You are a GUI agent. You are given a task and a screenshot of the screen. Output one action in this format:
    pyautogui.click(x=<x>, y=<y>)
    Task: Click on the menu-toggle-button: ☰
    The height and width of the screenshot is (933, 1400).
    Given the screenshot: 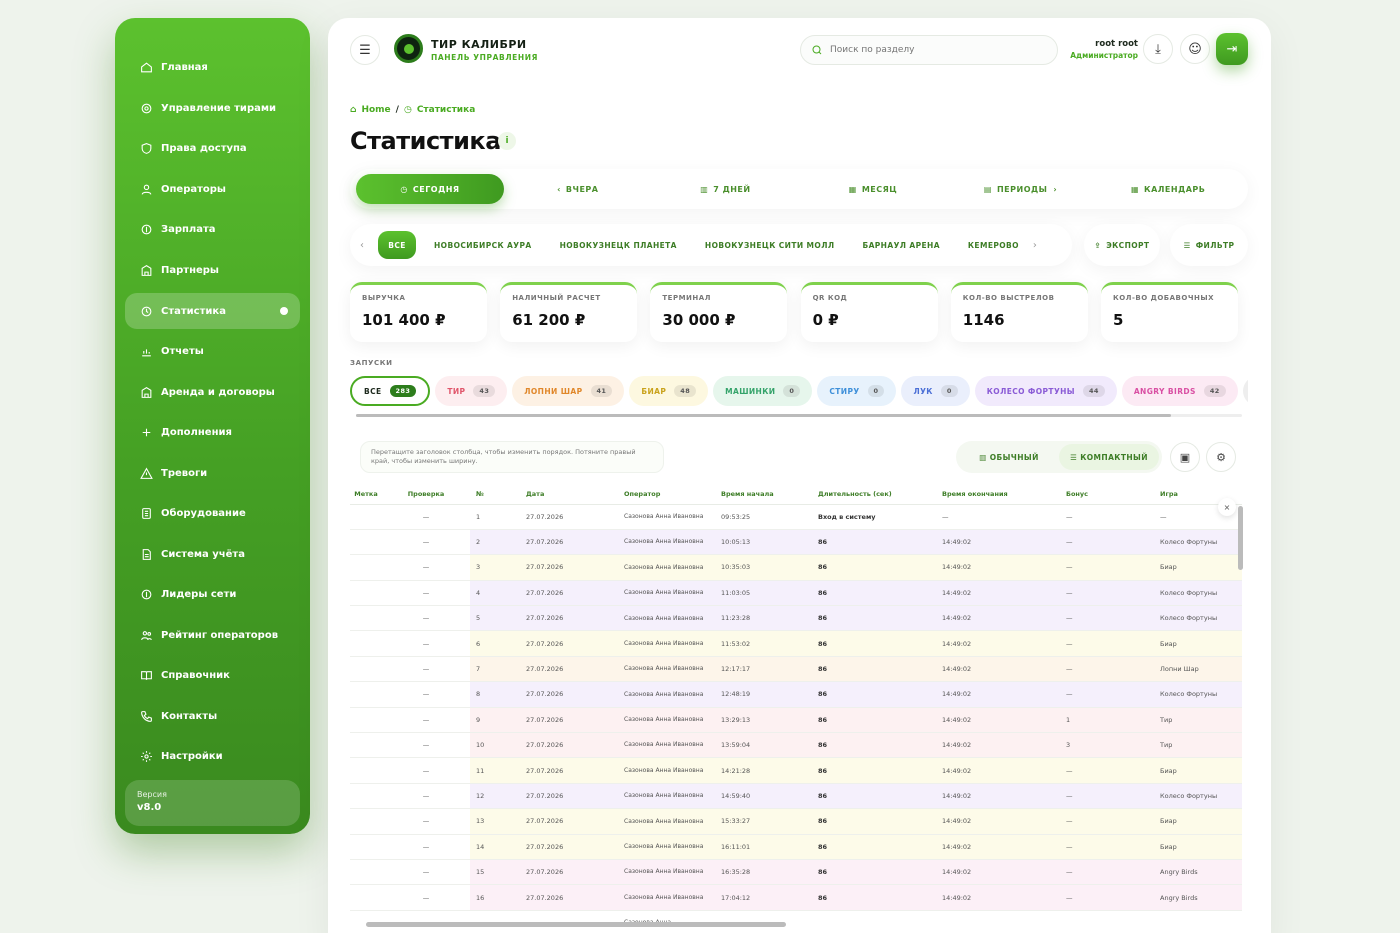 What is the action you would take?
    pyautogui.click(x=365, y=50)
    